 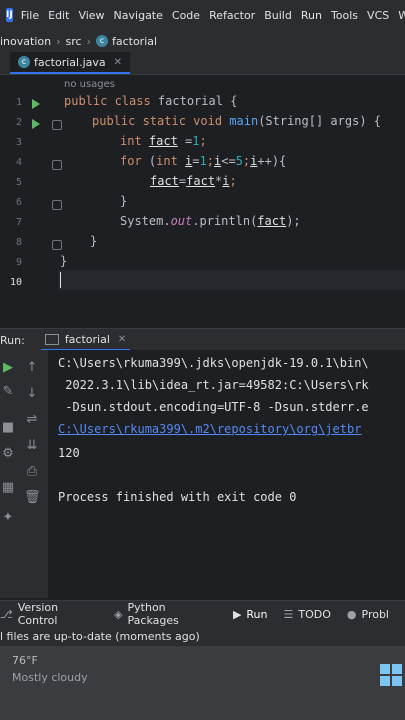 I want to click on menu-navigate: Navigate, so click(x=138, y=15).